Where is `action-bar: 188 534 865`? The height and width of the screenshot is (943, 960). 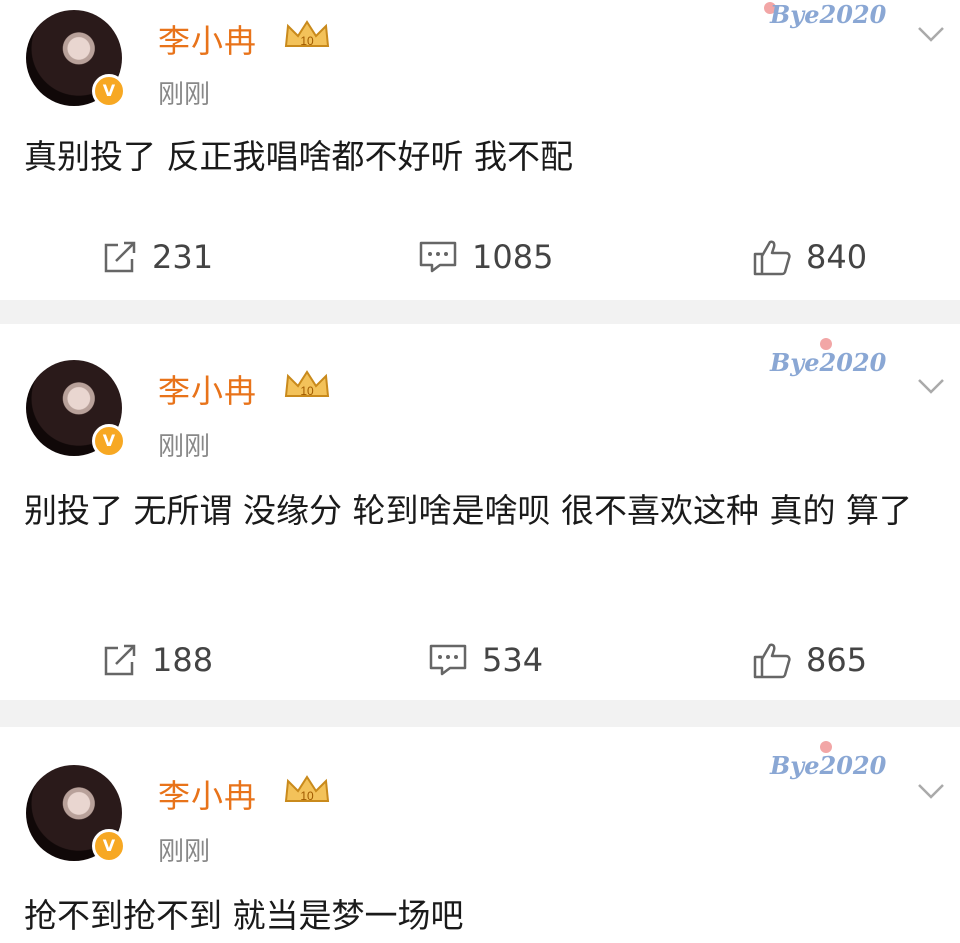
action-bar: 188 534 865 is located at coordinates (480, 660).